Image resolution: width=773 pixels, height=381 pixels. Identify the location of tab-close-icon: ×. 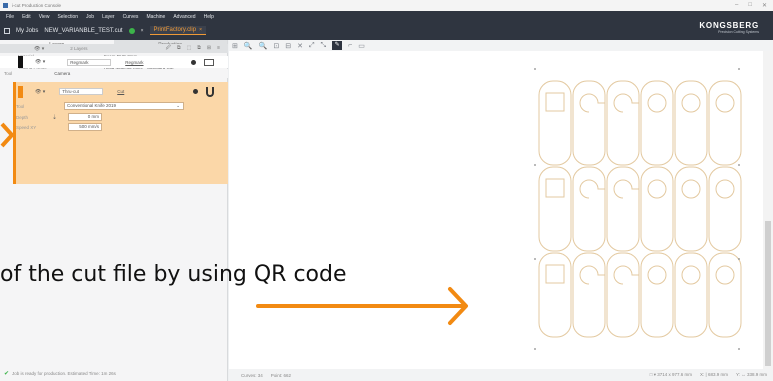
(142, 31).